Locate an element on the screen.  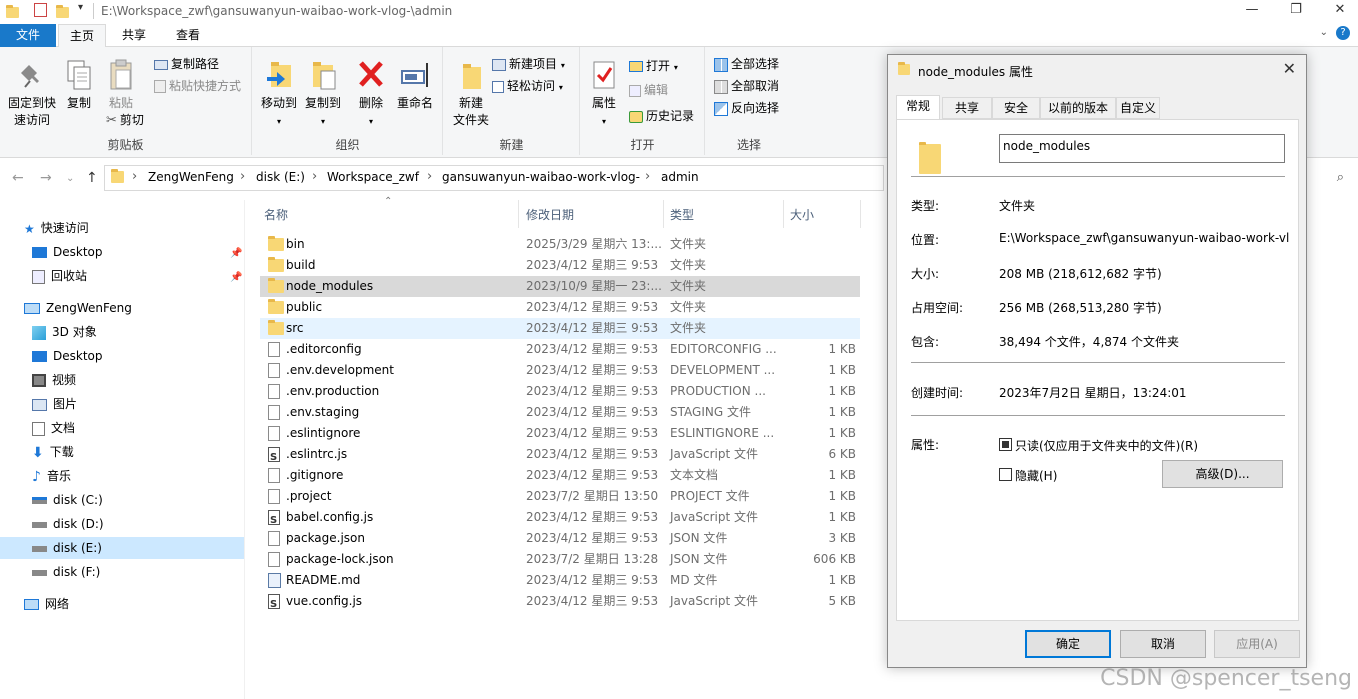
delete-button: 删除 ▾ is located at coordinates (371, 94).